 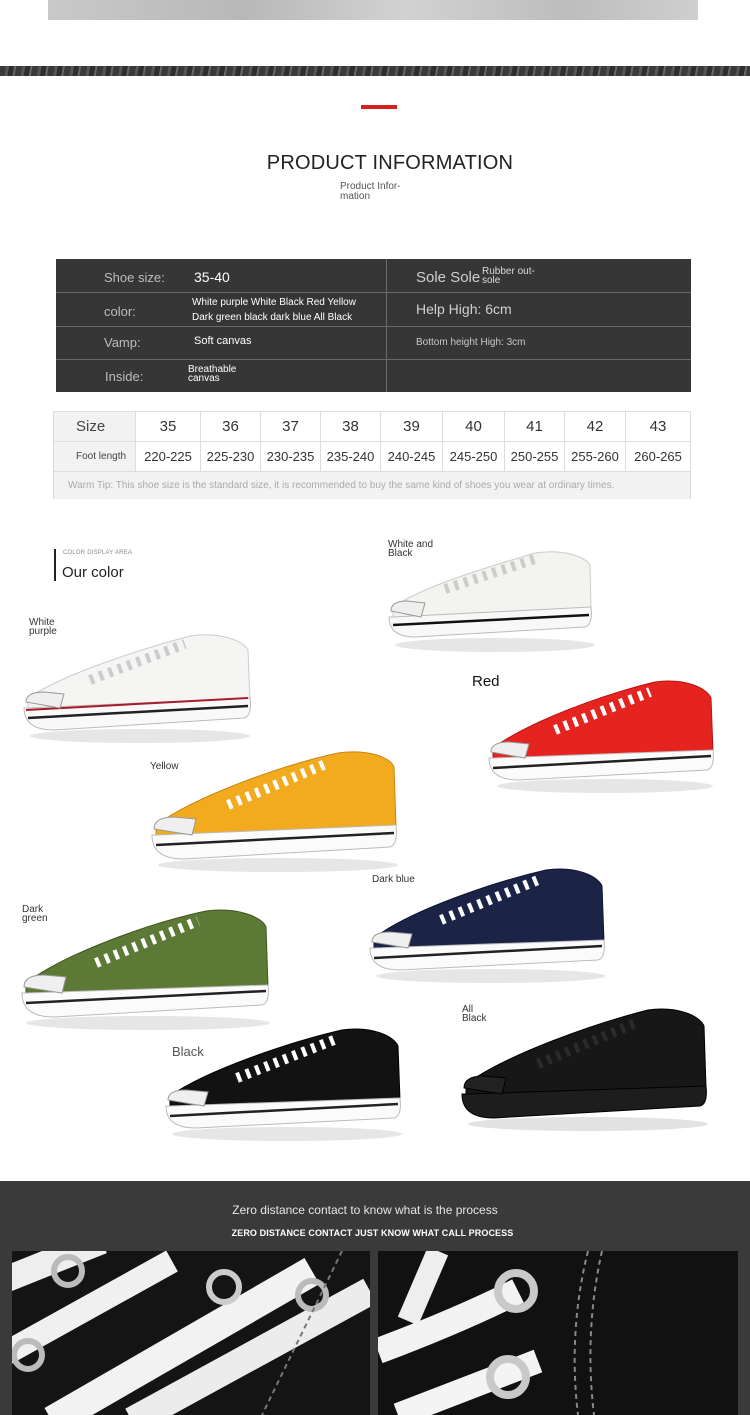 I want to click on vamp-label: Vamp:, so click(x=122, y=342).